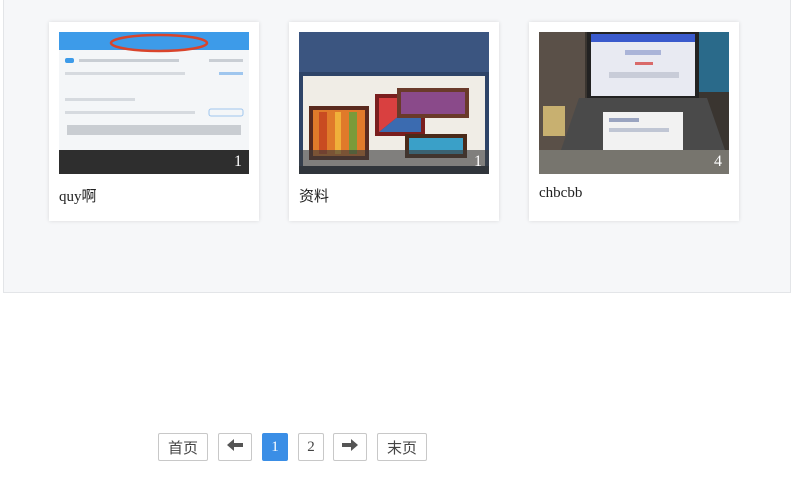 This screenshot has height=479, width=799. Describe the element at coordinates (314, 195) in the screenshot. I see `album-title: 资料` at that location.